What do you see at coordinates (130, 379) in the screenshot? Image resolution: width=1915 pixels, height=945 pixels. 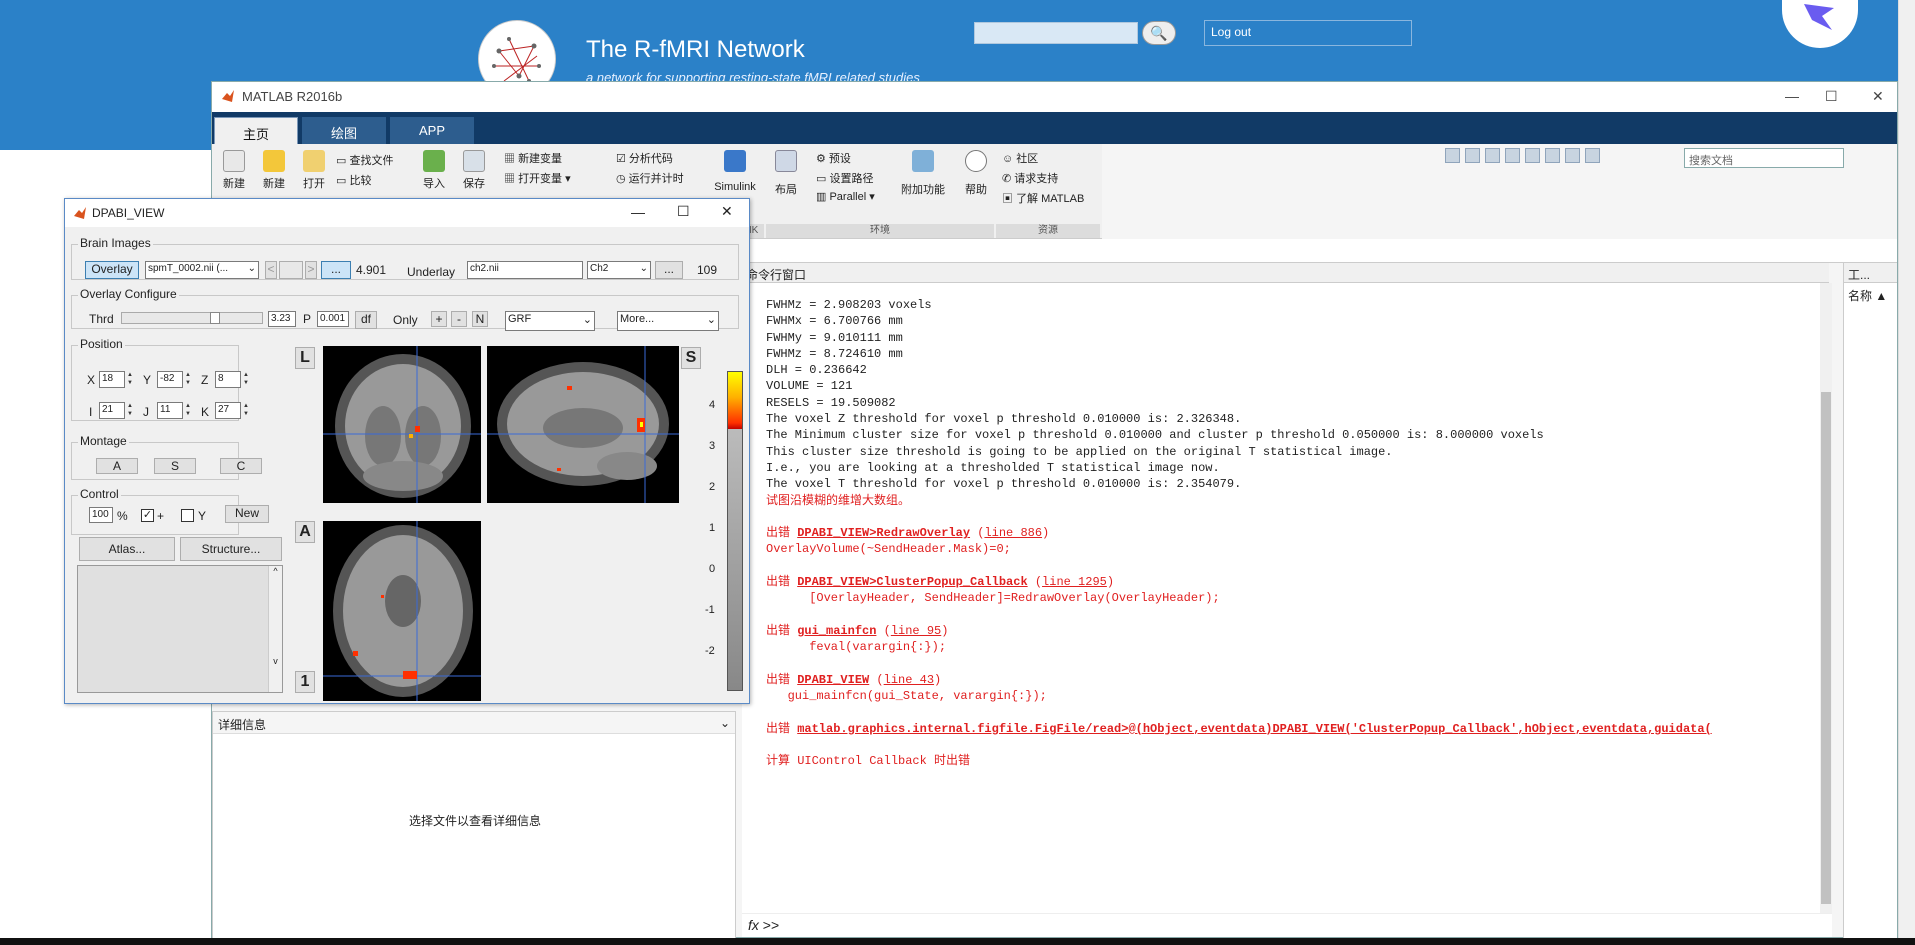 I see `x-stepper: ▲ ▼` at bounding box center [130, 379].